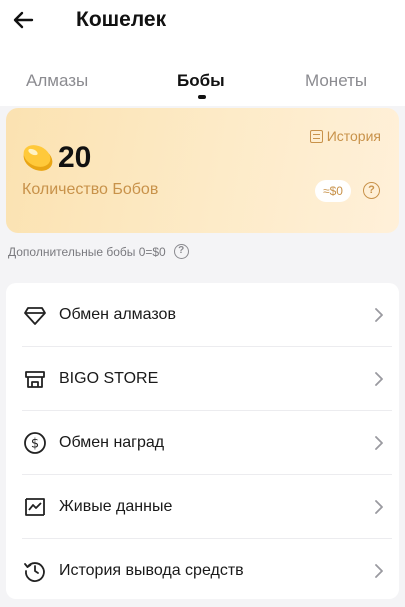 Image resolution: width=405 pixels, height=607 pixels. I want to click on extra-beans-label: Дополнительные бобы 0=$0, so click(87, 251).